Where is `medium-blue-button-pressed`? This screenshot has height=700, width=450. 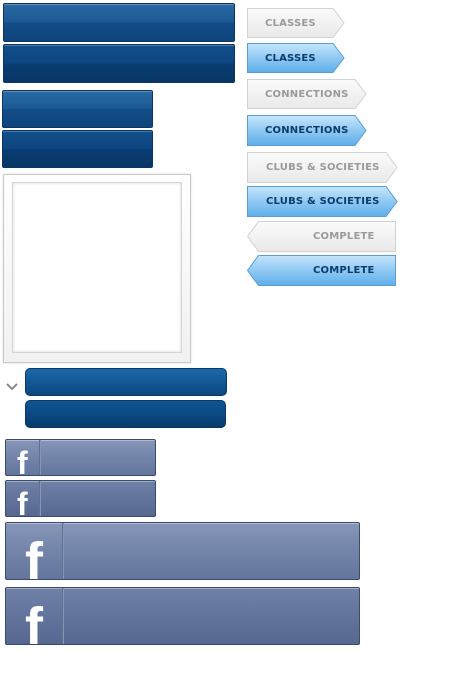
medium-blue-button-pressed is located at coordinates (77, 149).